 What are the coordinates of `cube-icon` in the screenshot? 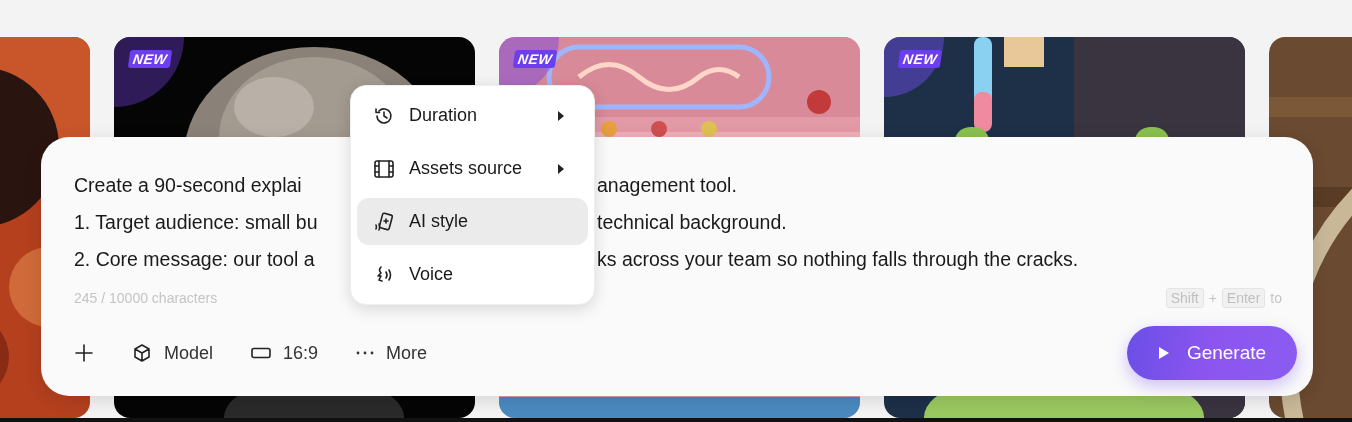 It's located at (142, 353).